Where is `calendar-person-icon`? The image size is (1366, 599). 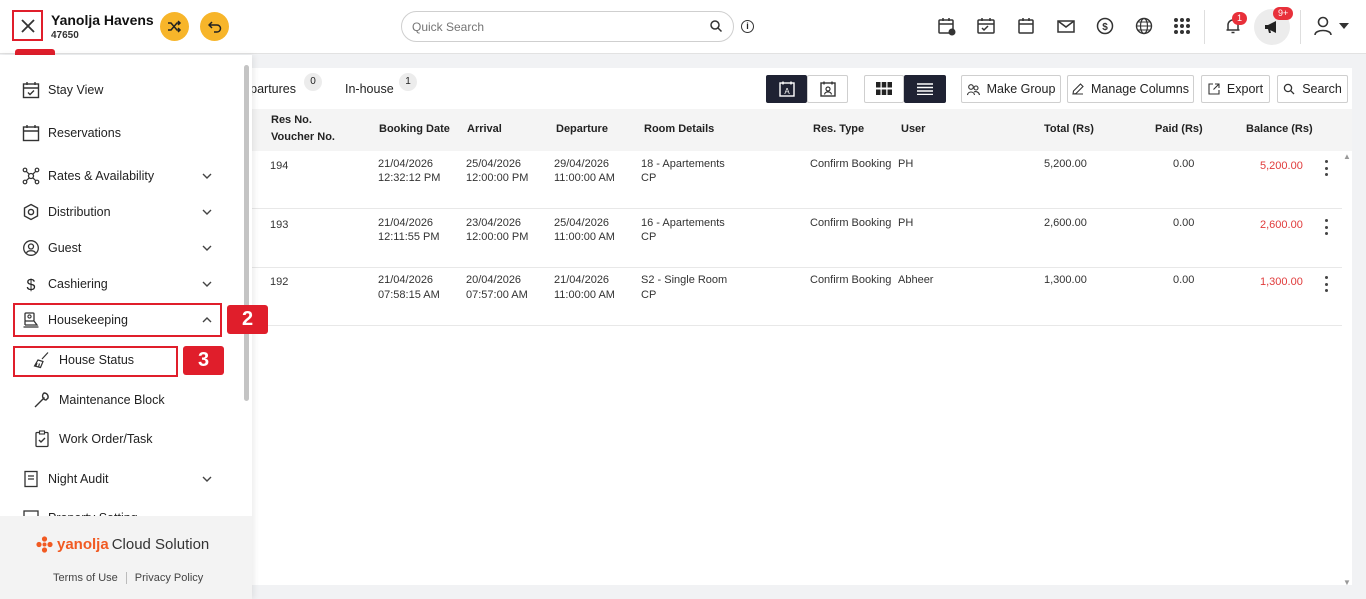
calendar-person-icon is located at coordinates (827, 89).